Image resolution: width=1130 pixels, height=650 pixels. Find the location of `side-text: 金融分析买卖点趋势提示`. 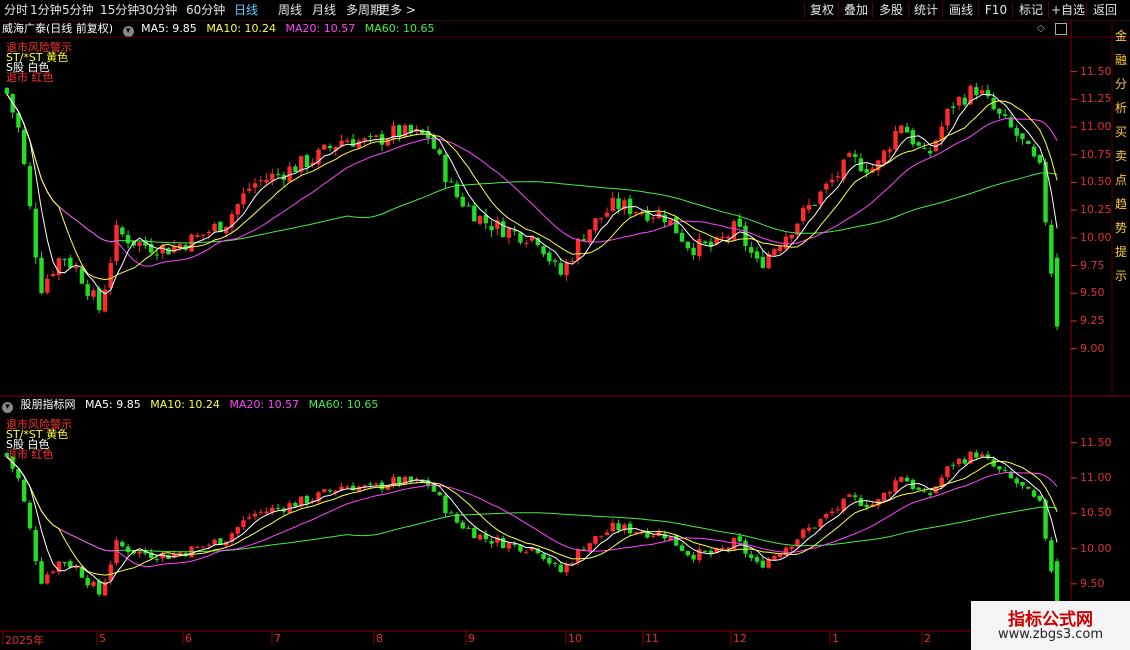

side-text: 金融分析买卖点趋势提示 is located at coordinates (1121, 156).